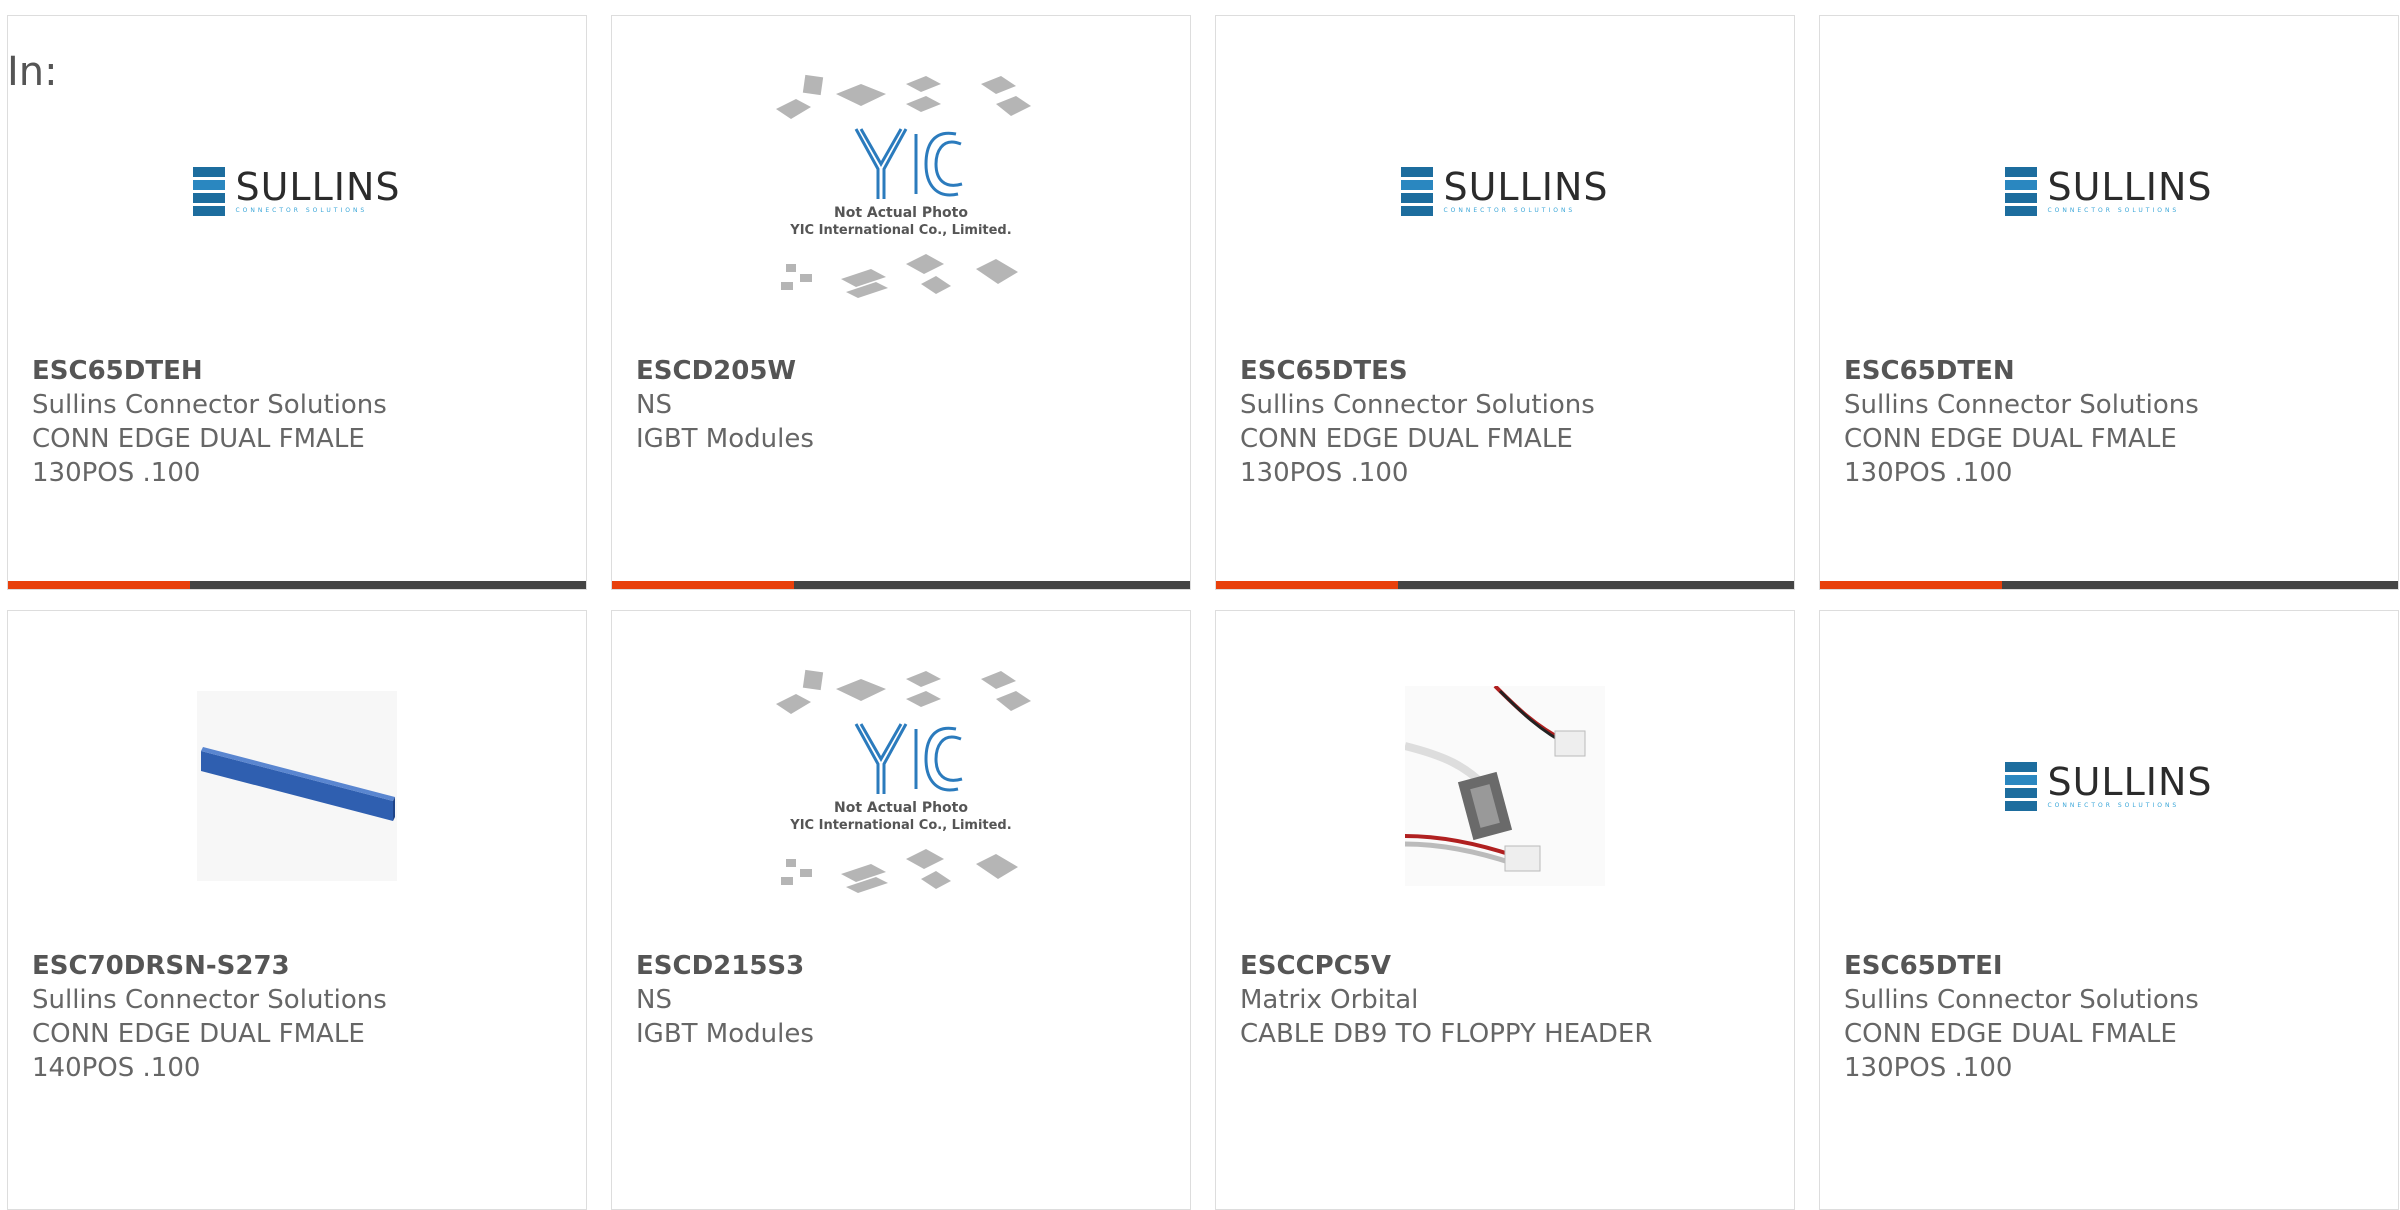  I want to click on part-number-link: ESCD215S3, so click(901, 966).